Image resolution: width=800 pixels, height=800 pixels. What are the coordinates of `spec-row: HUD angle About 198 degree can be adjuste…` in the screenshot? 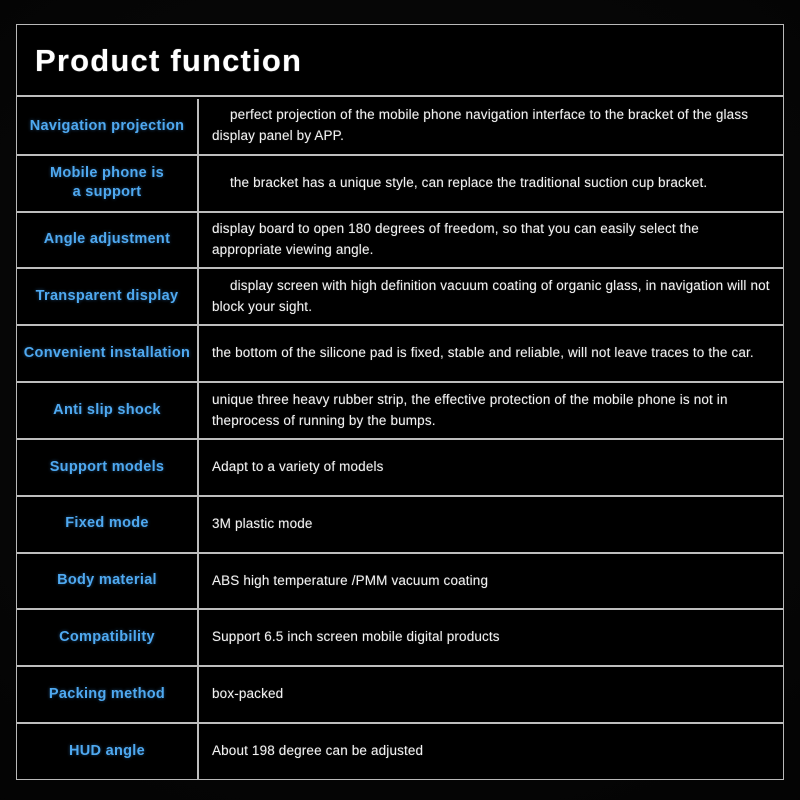 It's located at (400, 751).